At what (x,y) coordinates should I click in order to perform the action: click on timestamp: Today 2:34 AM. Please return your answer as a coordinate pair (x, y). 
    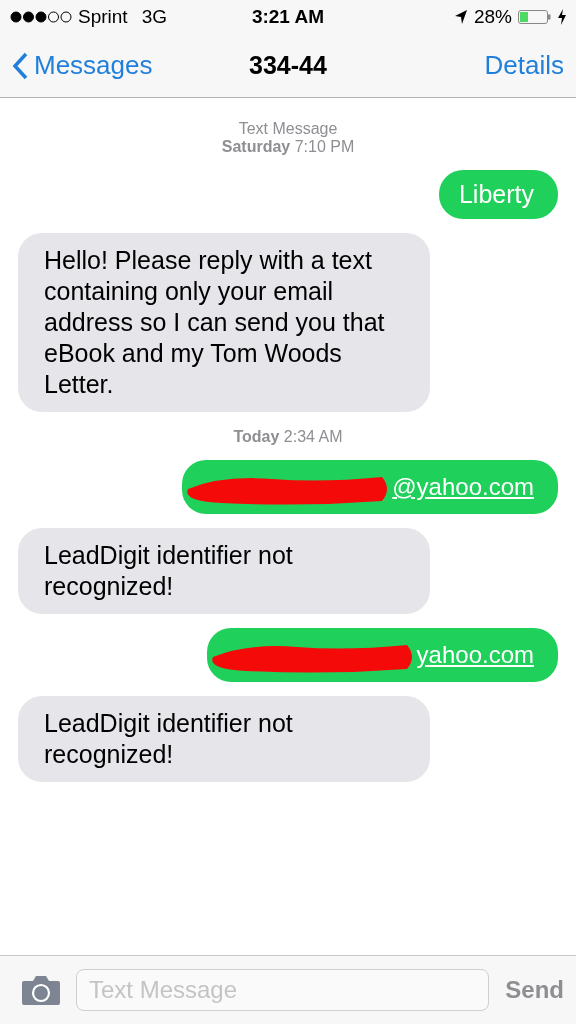
    Looking at the image, I should click on (288, 437).